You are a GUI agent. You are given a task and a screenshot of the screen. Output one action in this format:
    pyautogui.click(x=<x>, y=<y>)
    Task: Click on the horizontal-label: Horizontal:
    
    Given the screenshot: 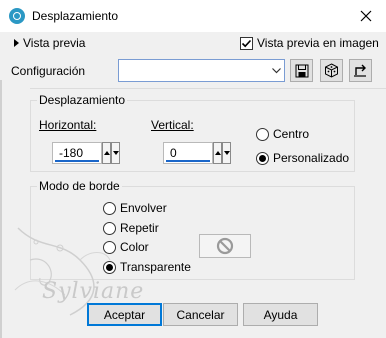 What is the action you would take?
    pyautogui.click(x=68, y=125)
    